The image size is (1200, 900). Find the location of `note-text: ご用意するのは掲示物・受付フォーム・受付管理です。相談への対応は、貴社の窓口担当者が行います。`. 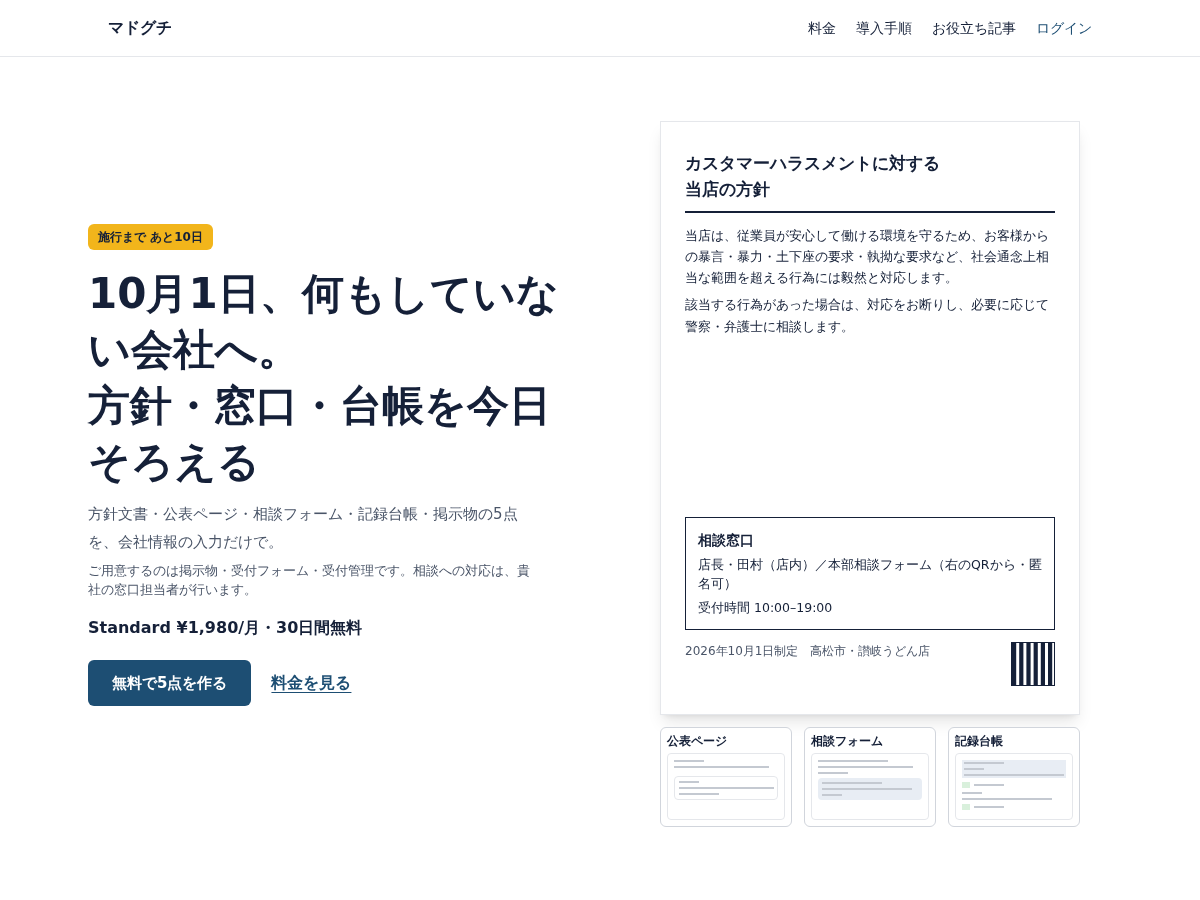

note-text: ご用意するのは掲示物・受付フォーム・受付管理です。相談への対応は、貴社の窓口担当者が行います。 is located at coordinates (309, 580).